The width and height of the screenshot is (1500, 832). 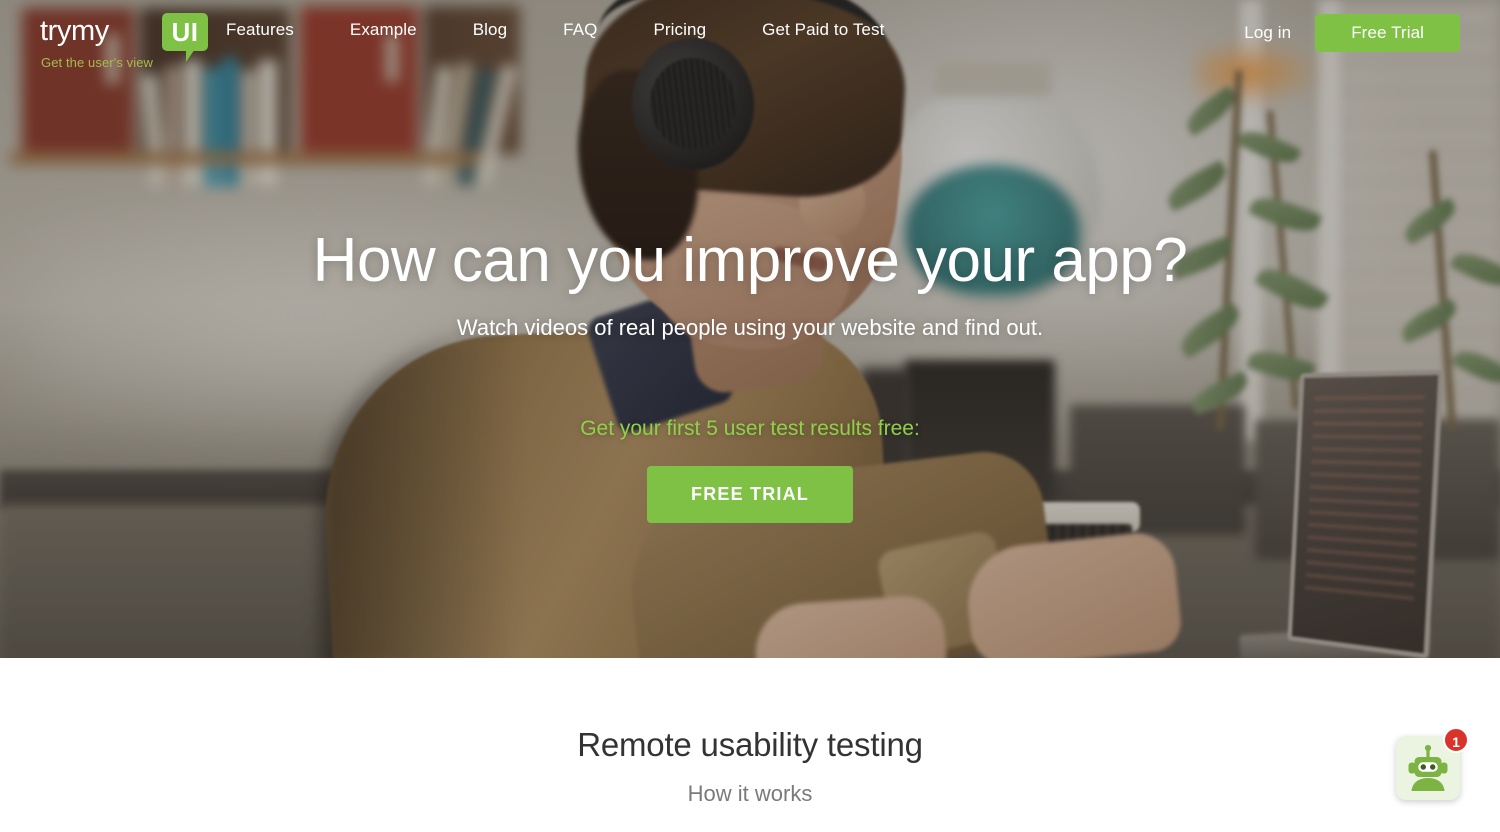 What do you see at coordinates (1267, 33) in the screenshot?
I see `login-link: Log in` at bounding box center [1267, 33].